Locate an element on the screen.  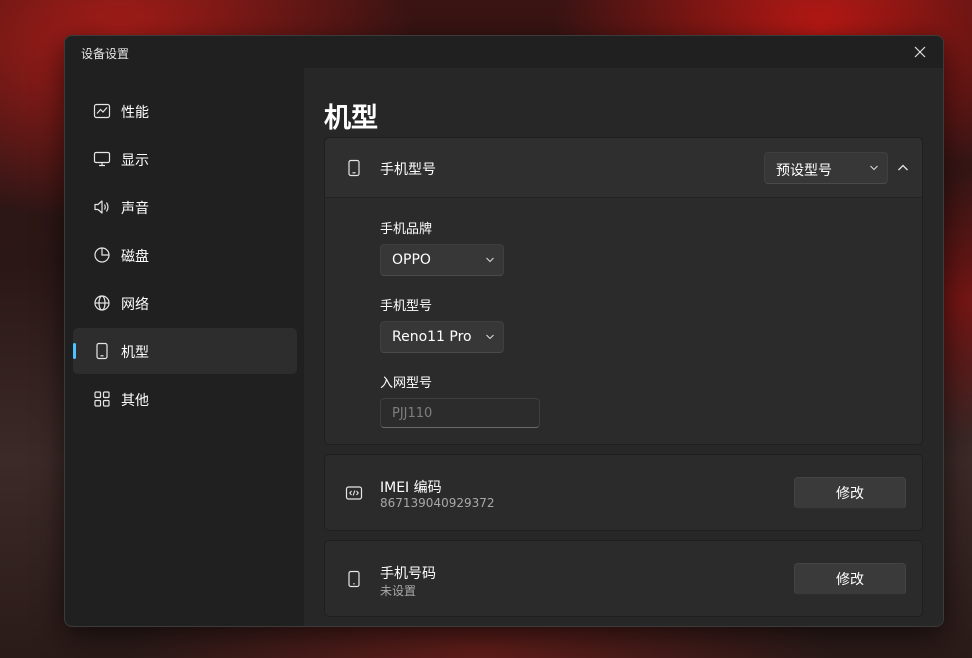
model-label: 手机型号 is located at coordinates (406, 306).